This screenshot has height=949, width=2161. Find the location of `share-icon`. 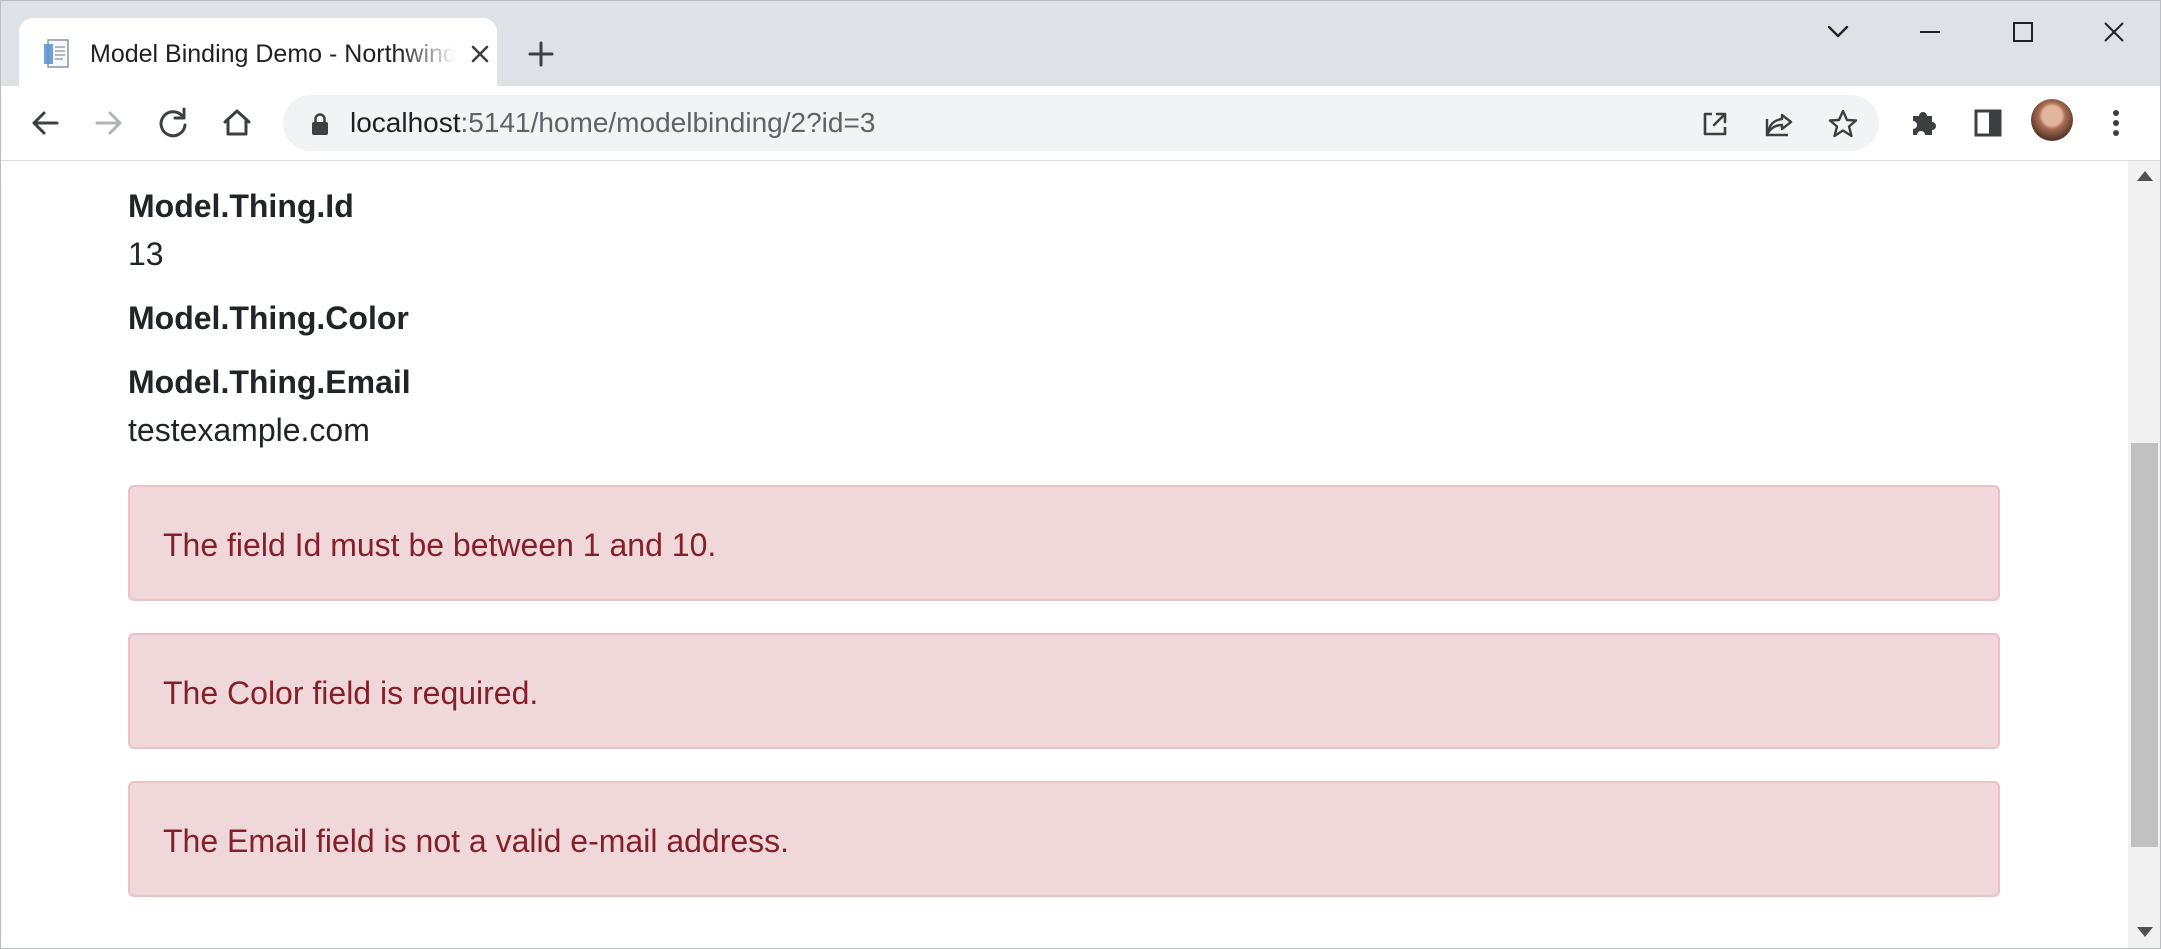

share-icon is located at coordinates (1779, 124).